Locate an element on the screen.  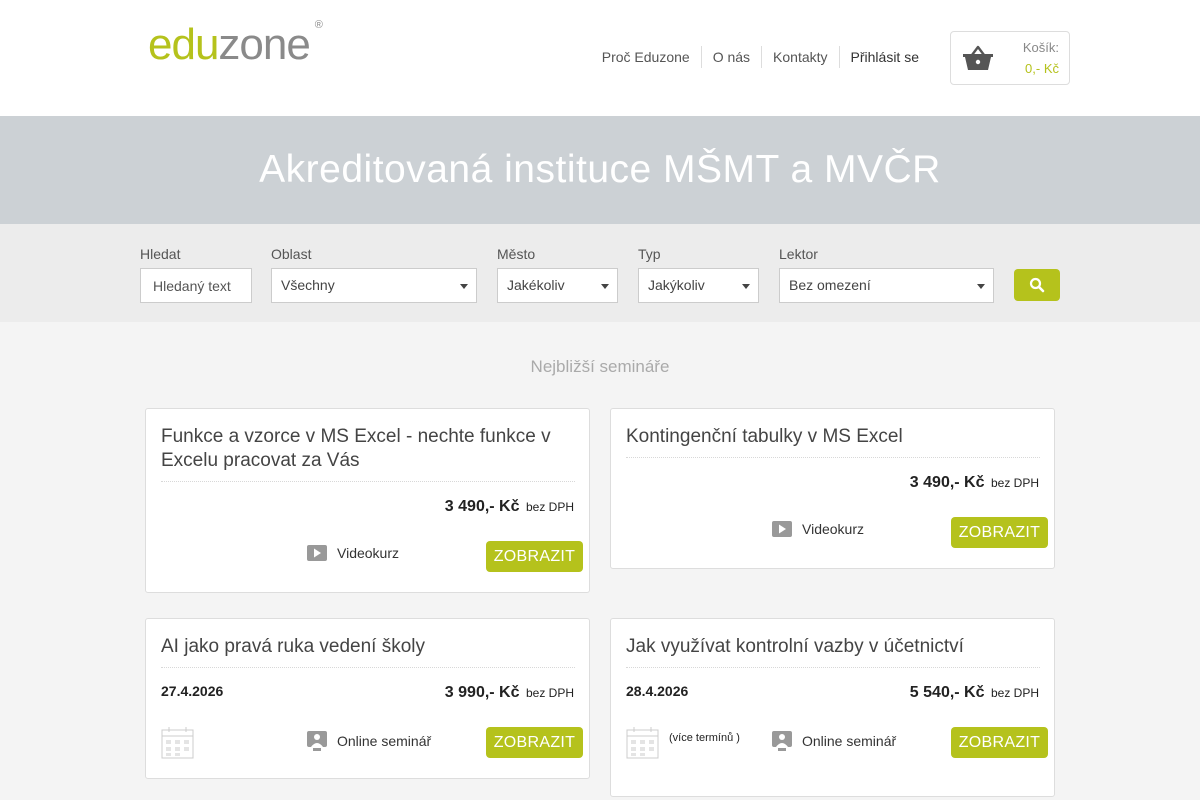
cart-label: Košík: is located at coordinates (1040, 47).